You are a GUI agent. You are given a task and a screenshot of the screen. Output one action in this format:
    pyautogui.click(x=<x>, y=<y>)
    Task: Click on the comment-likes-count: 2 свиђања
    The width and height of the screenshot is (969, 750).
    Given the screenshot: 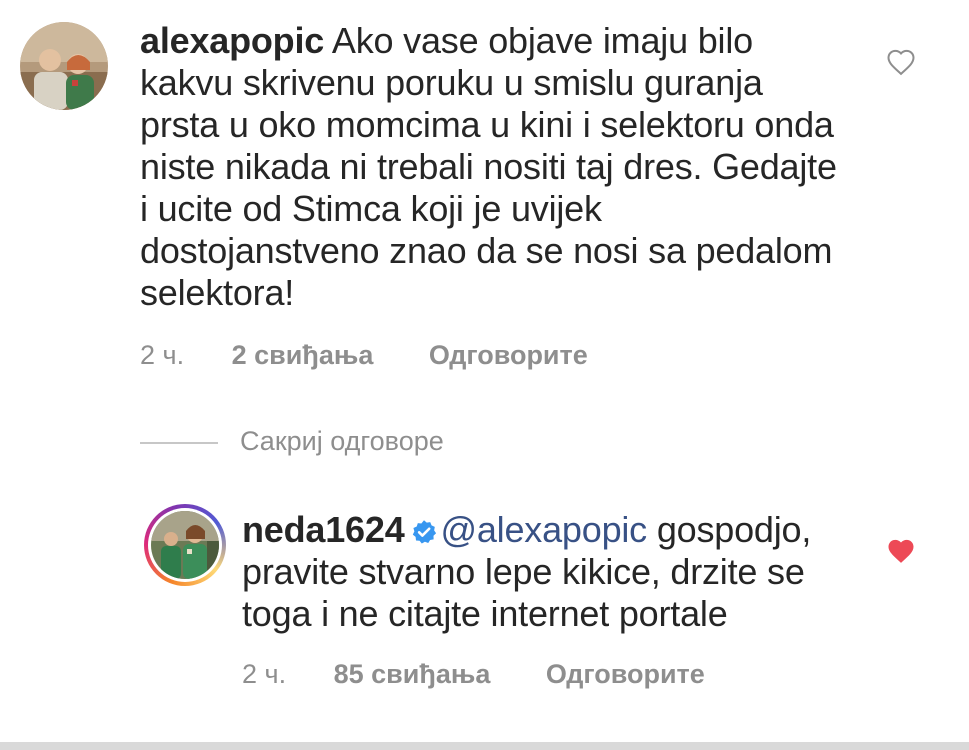 What is the action you would take?
    pyautogui.click(x=303, y=355)
    